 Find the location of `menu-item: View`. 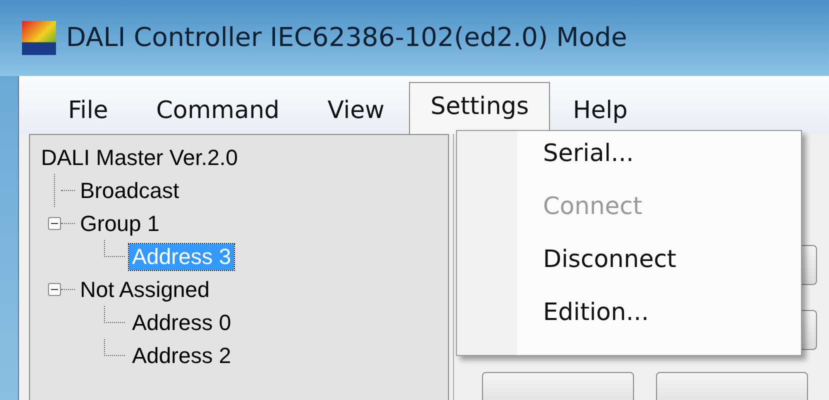

menu-item: View is located at coordinates (356, 109).